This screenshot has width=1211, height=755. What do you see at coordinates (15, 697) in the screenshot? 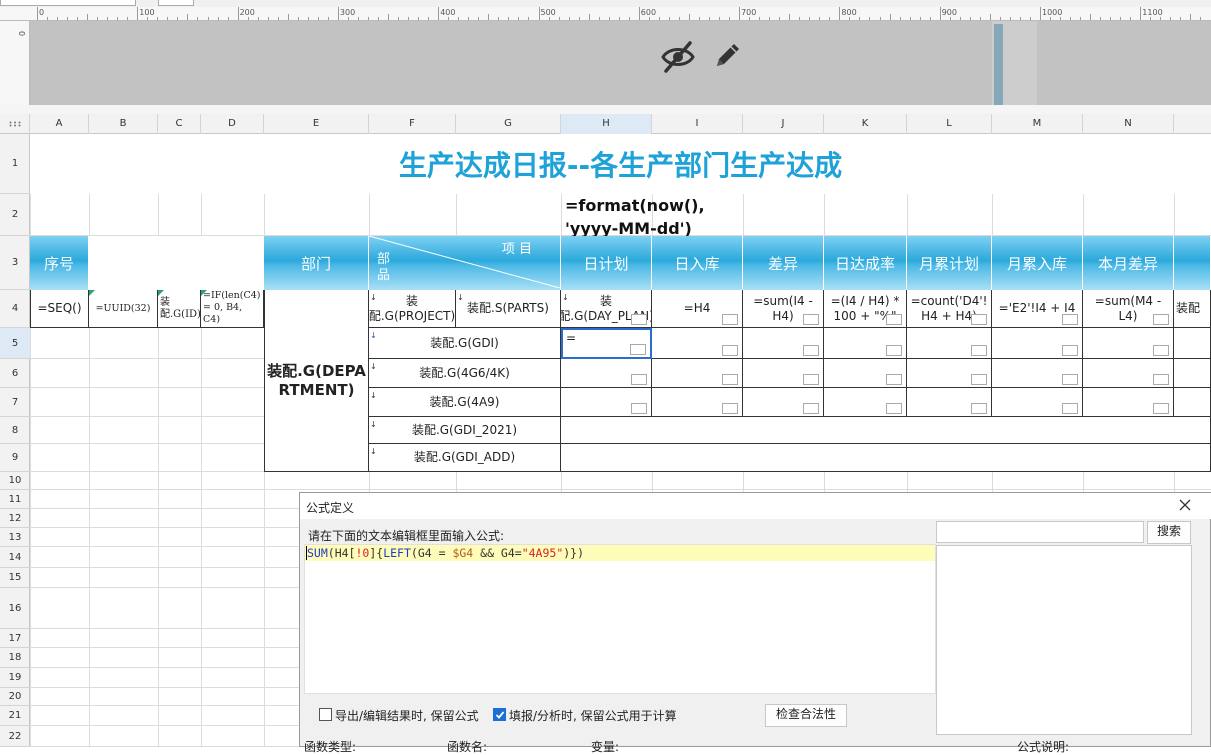
I see `row-header: 20` at bounding box center [15, 697].